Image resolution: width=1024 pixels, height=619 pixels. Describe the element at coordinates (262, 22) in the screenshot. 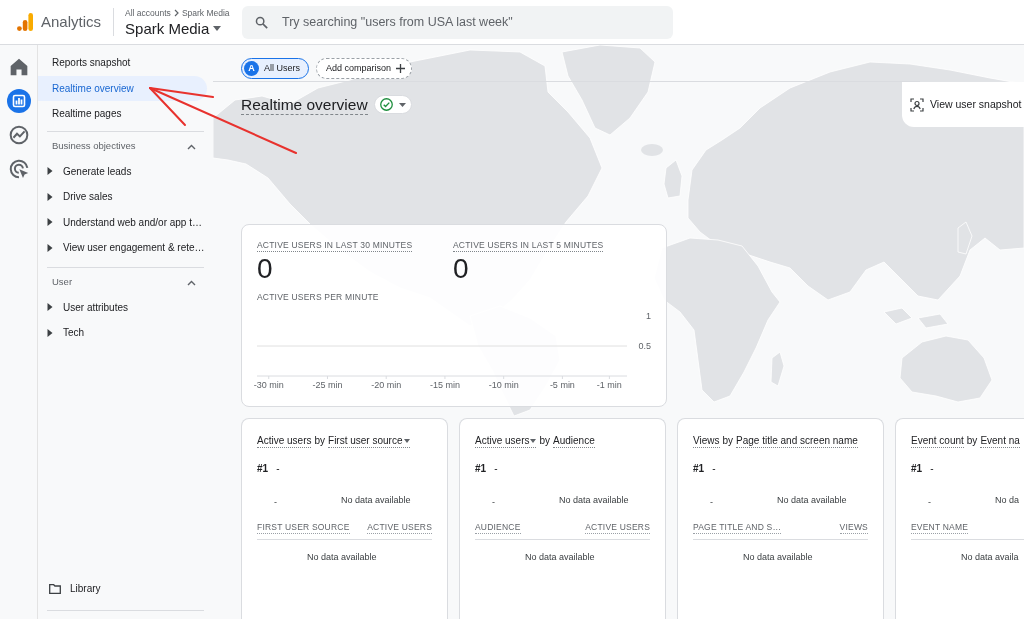

I see `search-icon` at that location.